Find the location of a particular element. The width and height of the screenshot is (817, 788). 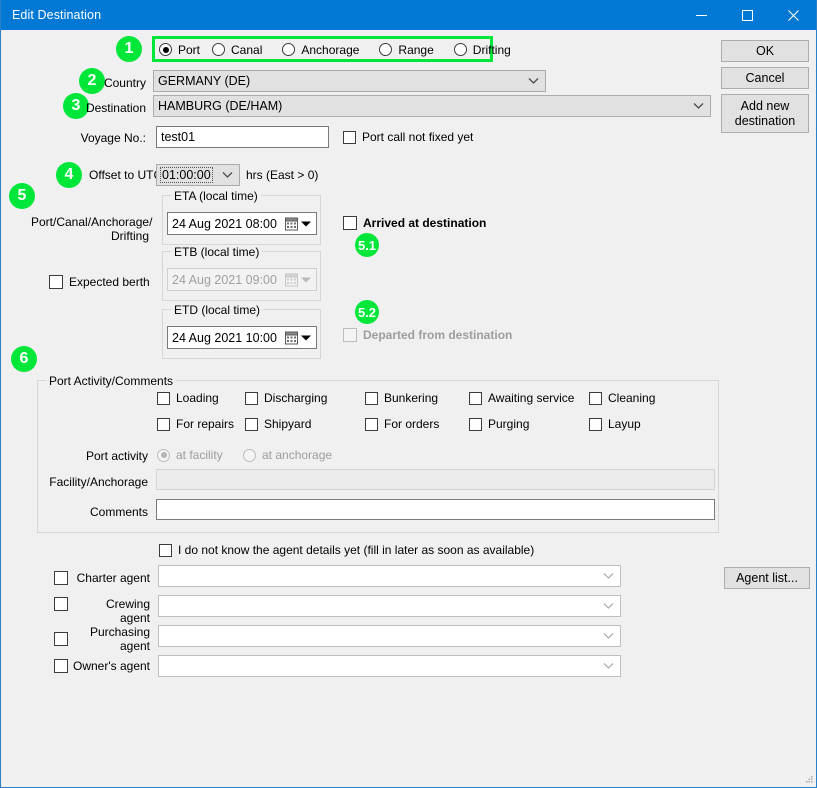

window-controls is located at coordinates (747, 15).